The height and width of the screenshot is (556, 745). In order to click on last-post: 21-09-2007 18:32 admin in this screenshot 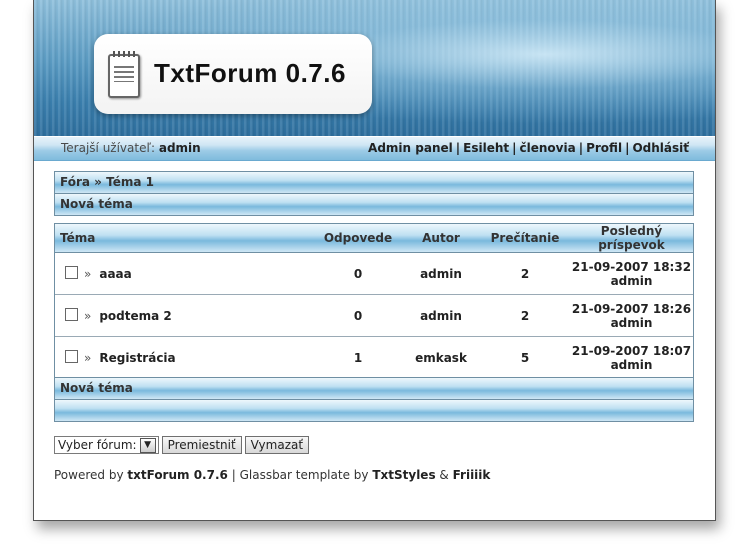, I will do `click(631, 273)`.